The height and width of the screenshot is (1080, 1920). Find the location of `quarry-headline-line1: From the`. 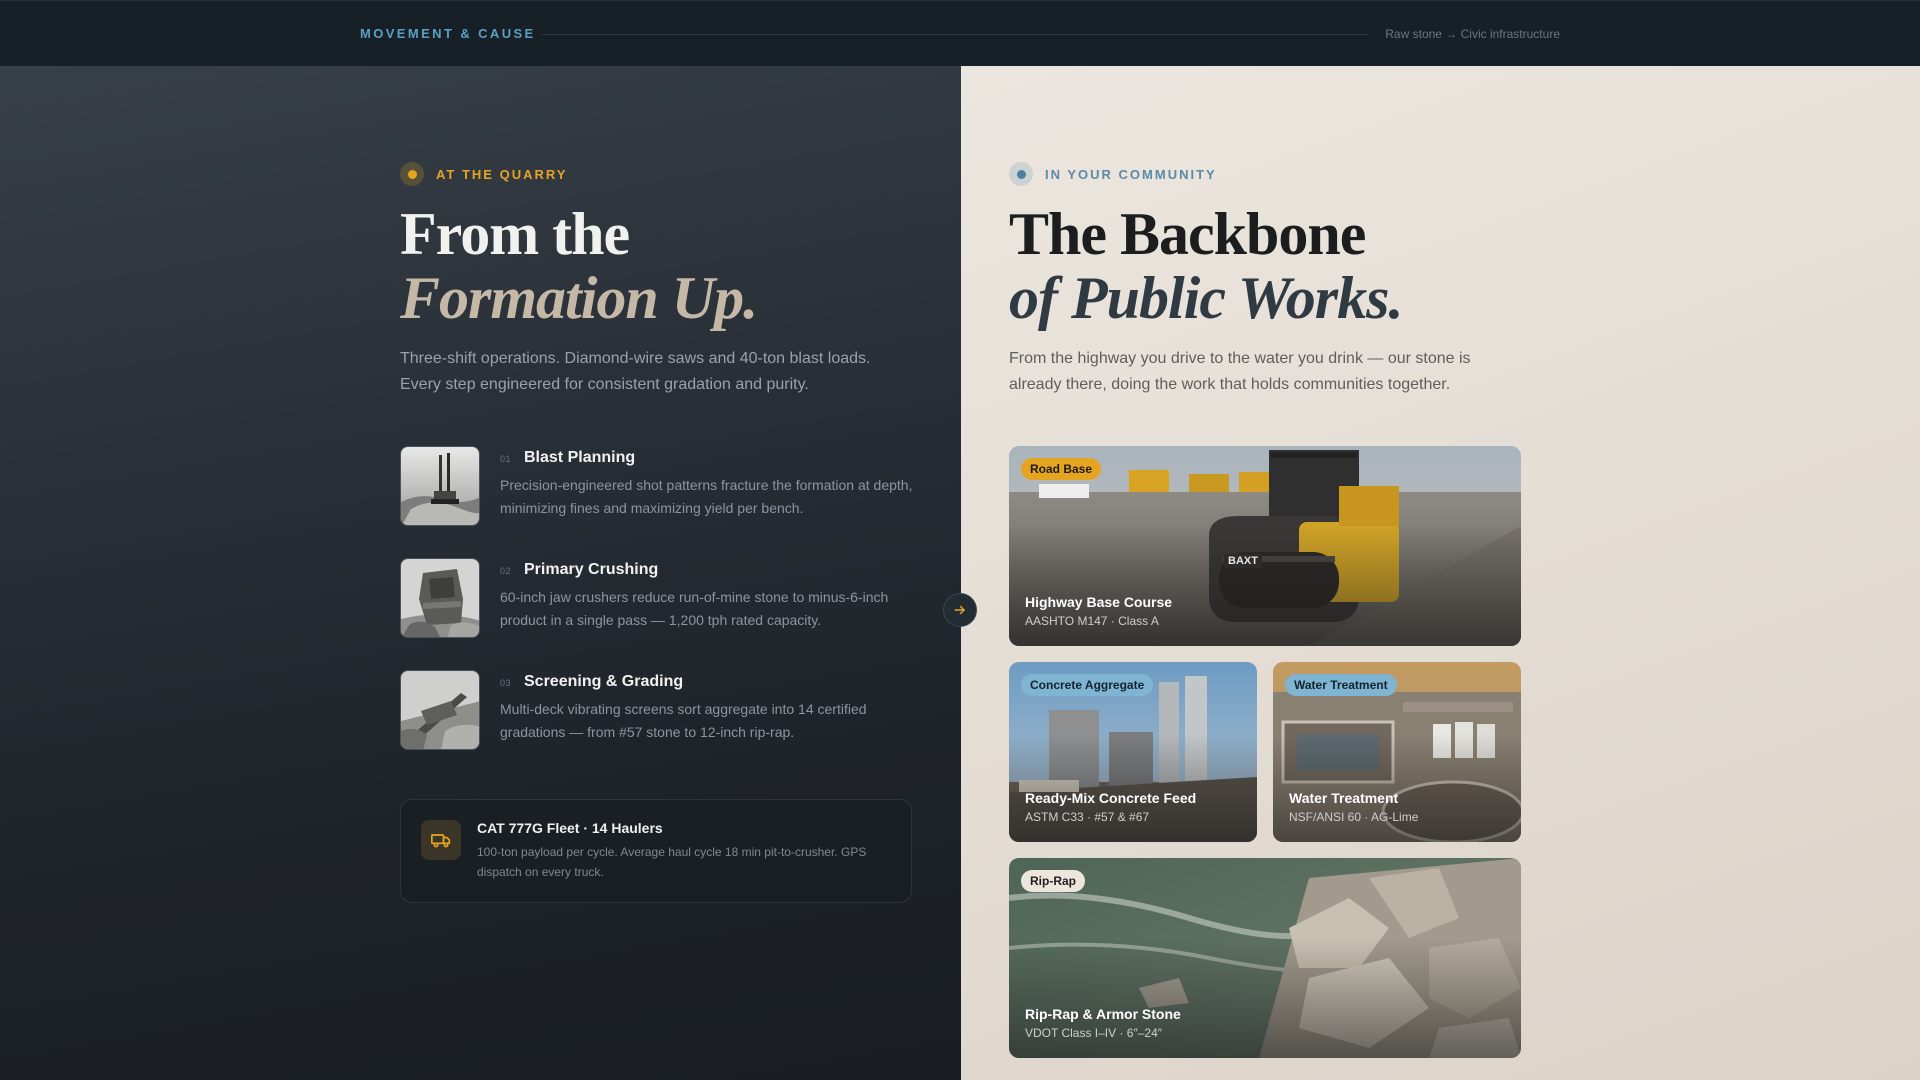

quarry-headline-line1: From the is located at coordinates (515, 234).